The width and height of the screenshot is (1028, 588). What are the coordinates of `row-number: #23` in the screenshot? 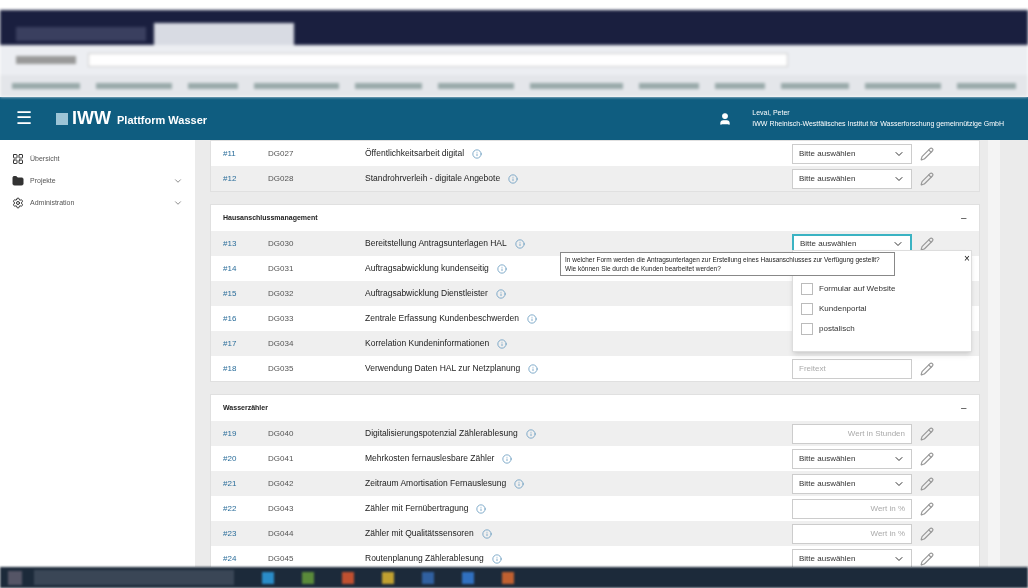 It's located at (245, 533).